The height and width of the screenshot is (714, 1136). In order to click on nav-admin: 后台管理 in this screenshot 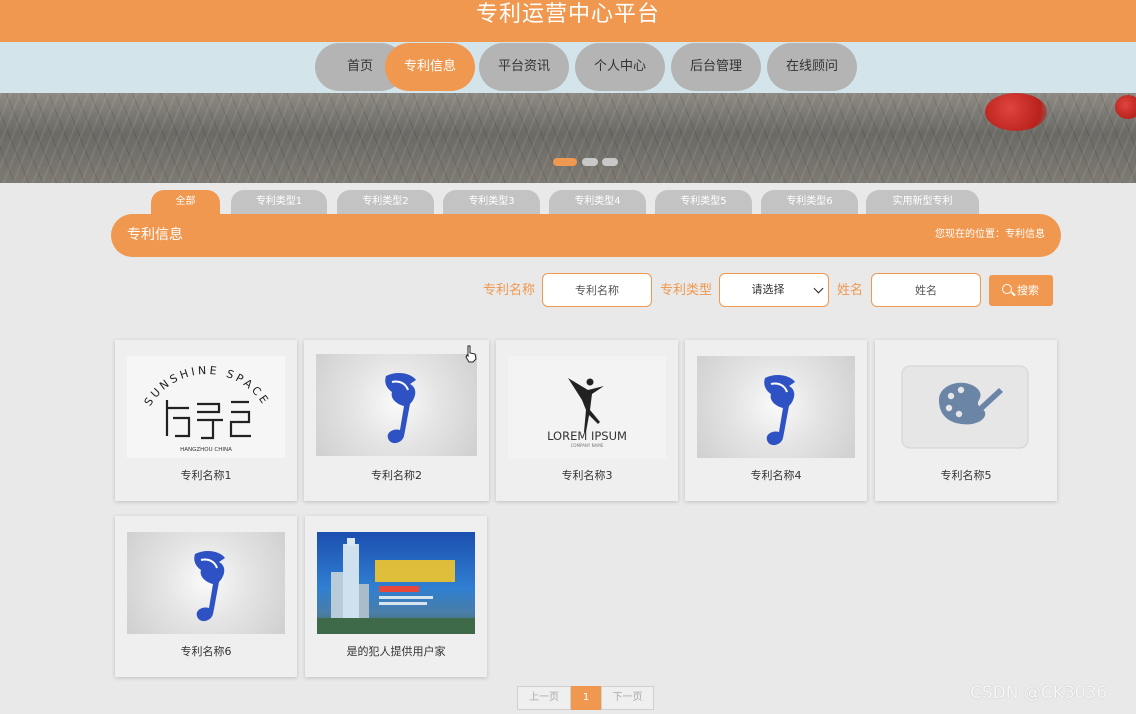, I will do `click(716, 67)`.